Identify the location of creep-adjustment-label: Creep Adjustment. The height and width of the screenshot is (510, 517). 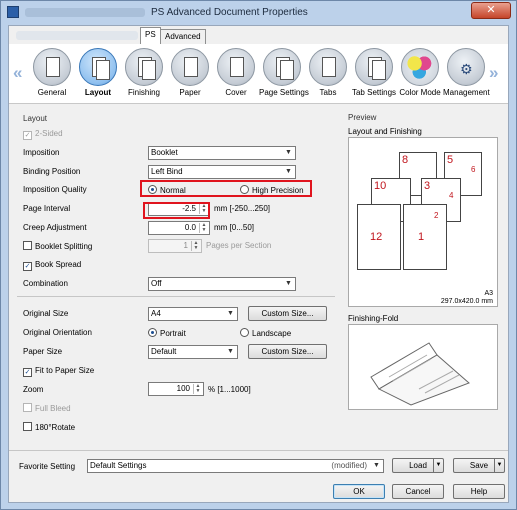
(55, 227).